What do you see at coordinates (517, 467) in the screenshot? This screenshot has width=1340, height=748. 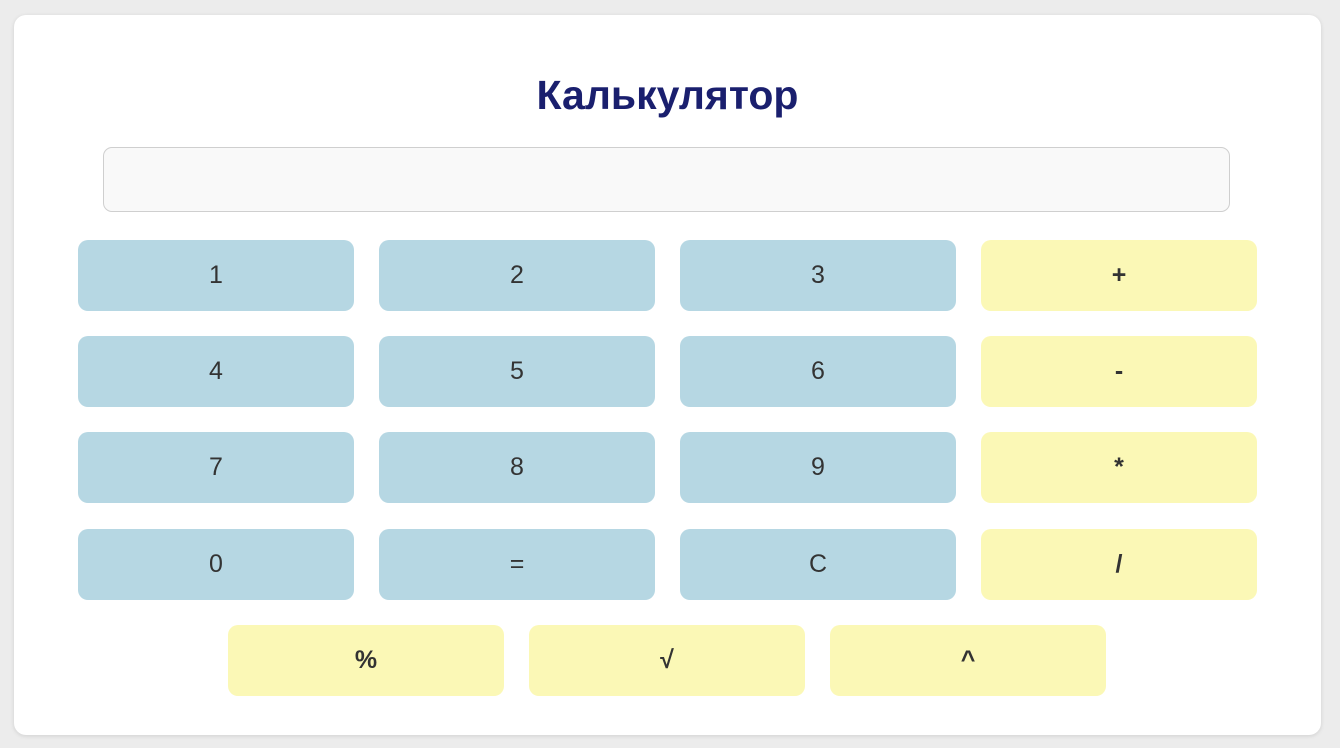 I see `key-8-button: 8` at bounding box center [517, 467].